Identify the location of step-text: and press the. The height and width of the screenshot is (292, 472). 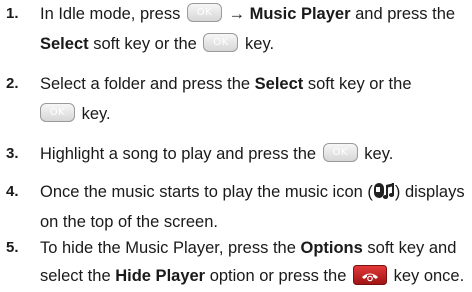
(405, 14).